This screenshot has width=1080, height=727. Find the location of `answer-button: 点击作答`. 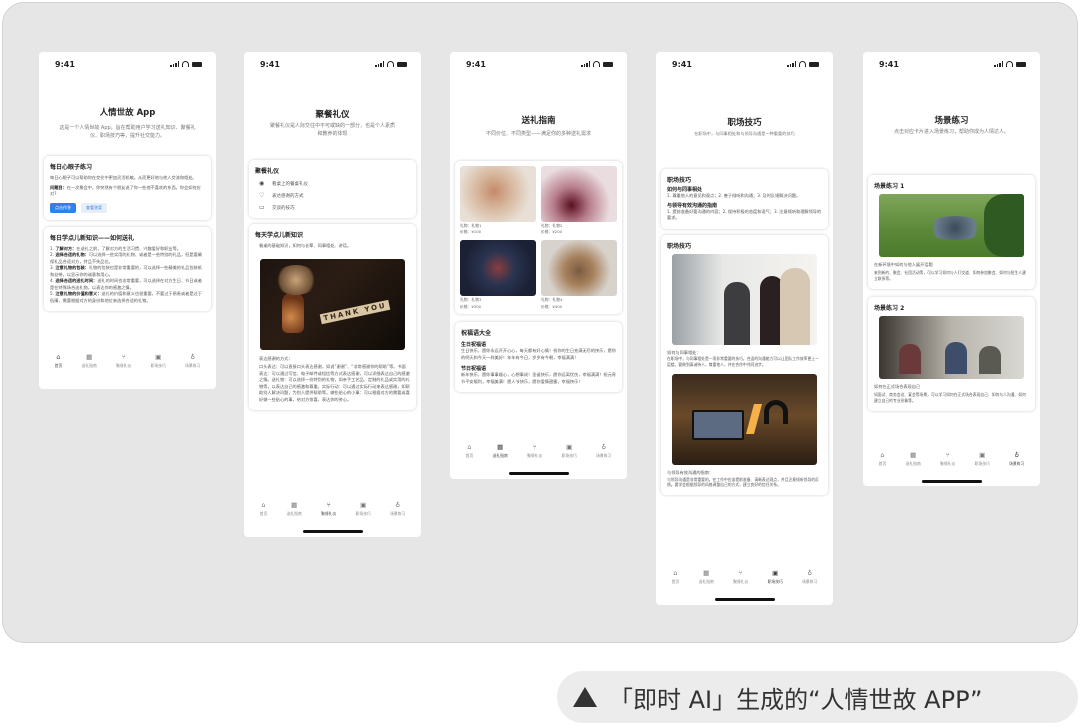

answer-button: 点击作答 is located at coordinates (63, 207).